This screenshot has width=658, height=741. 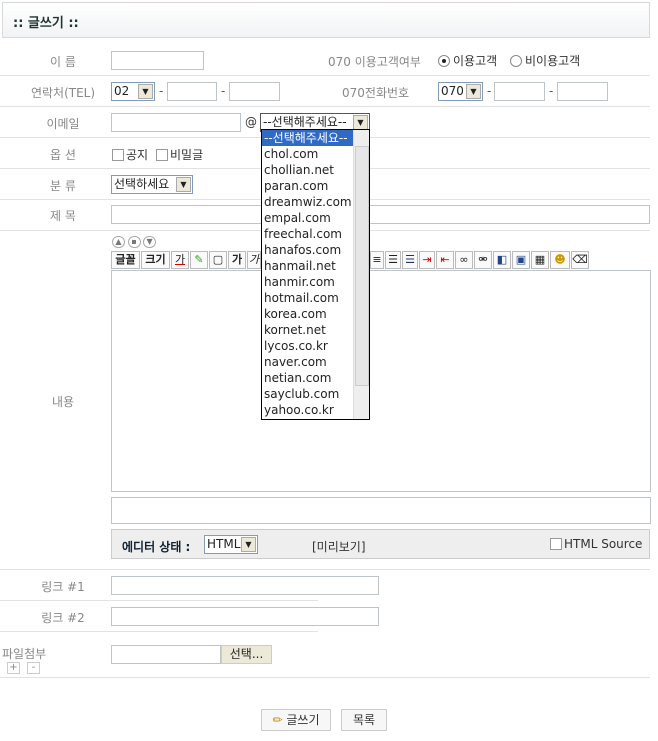 What do you see at coordinates (142, 184) in the screenshot?
I see `category-value: 선택하세요` at bounding box center [142, 184].